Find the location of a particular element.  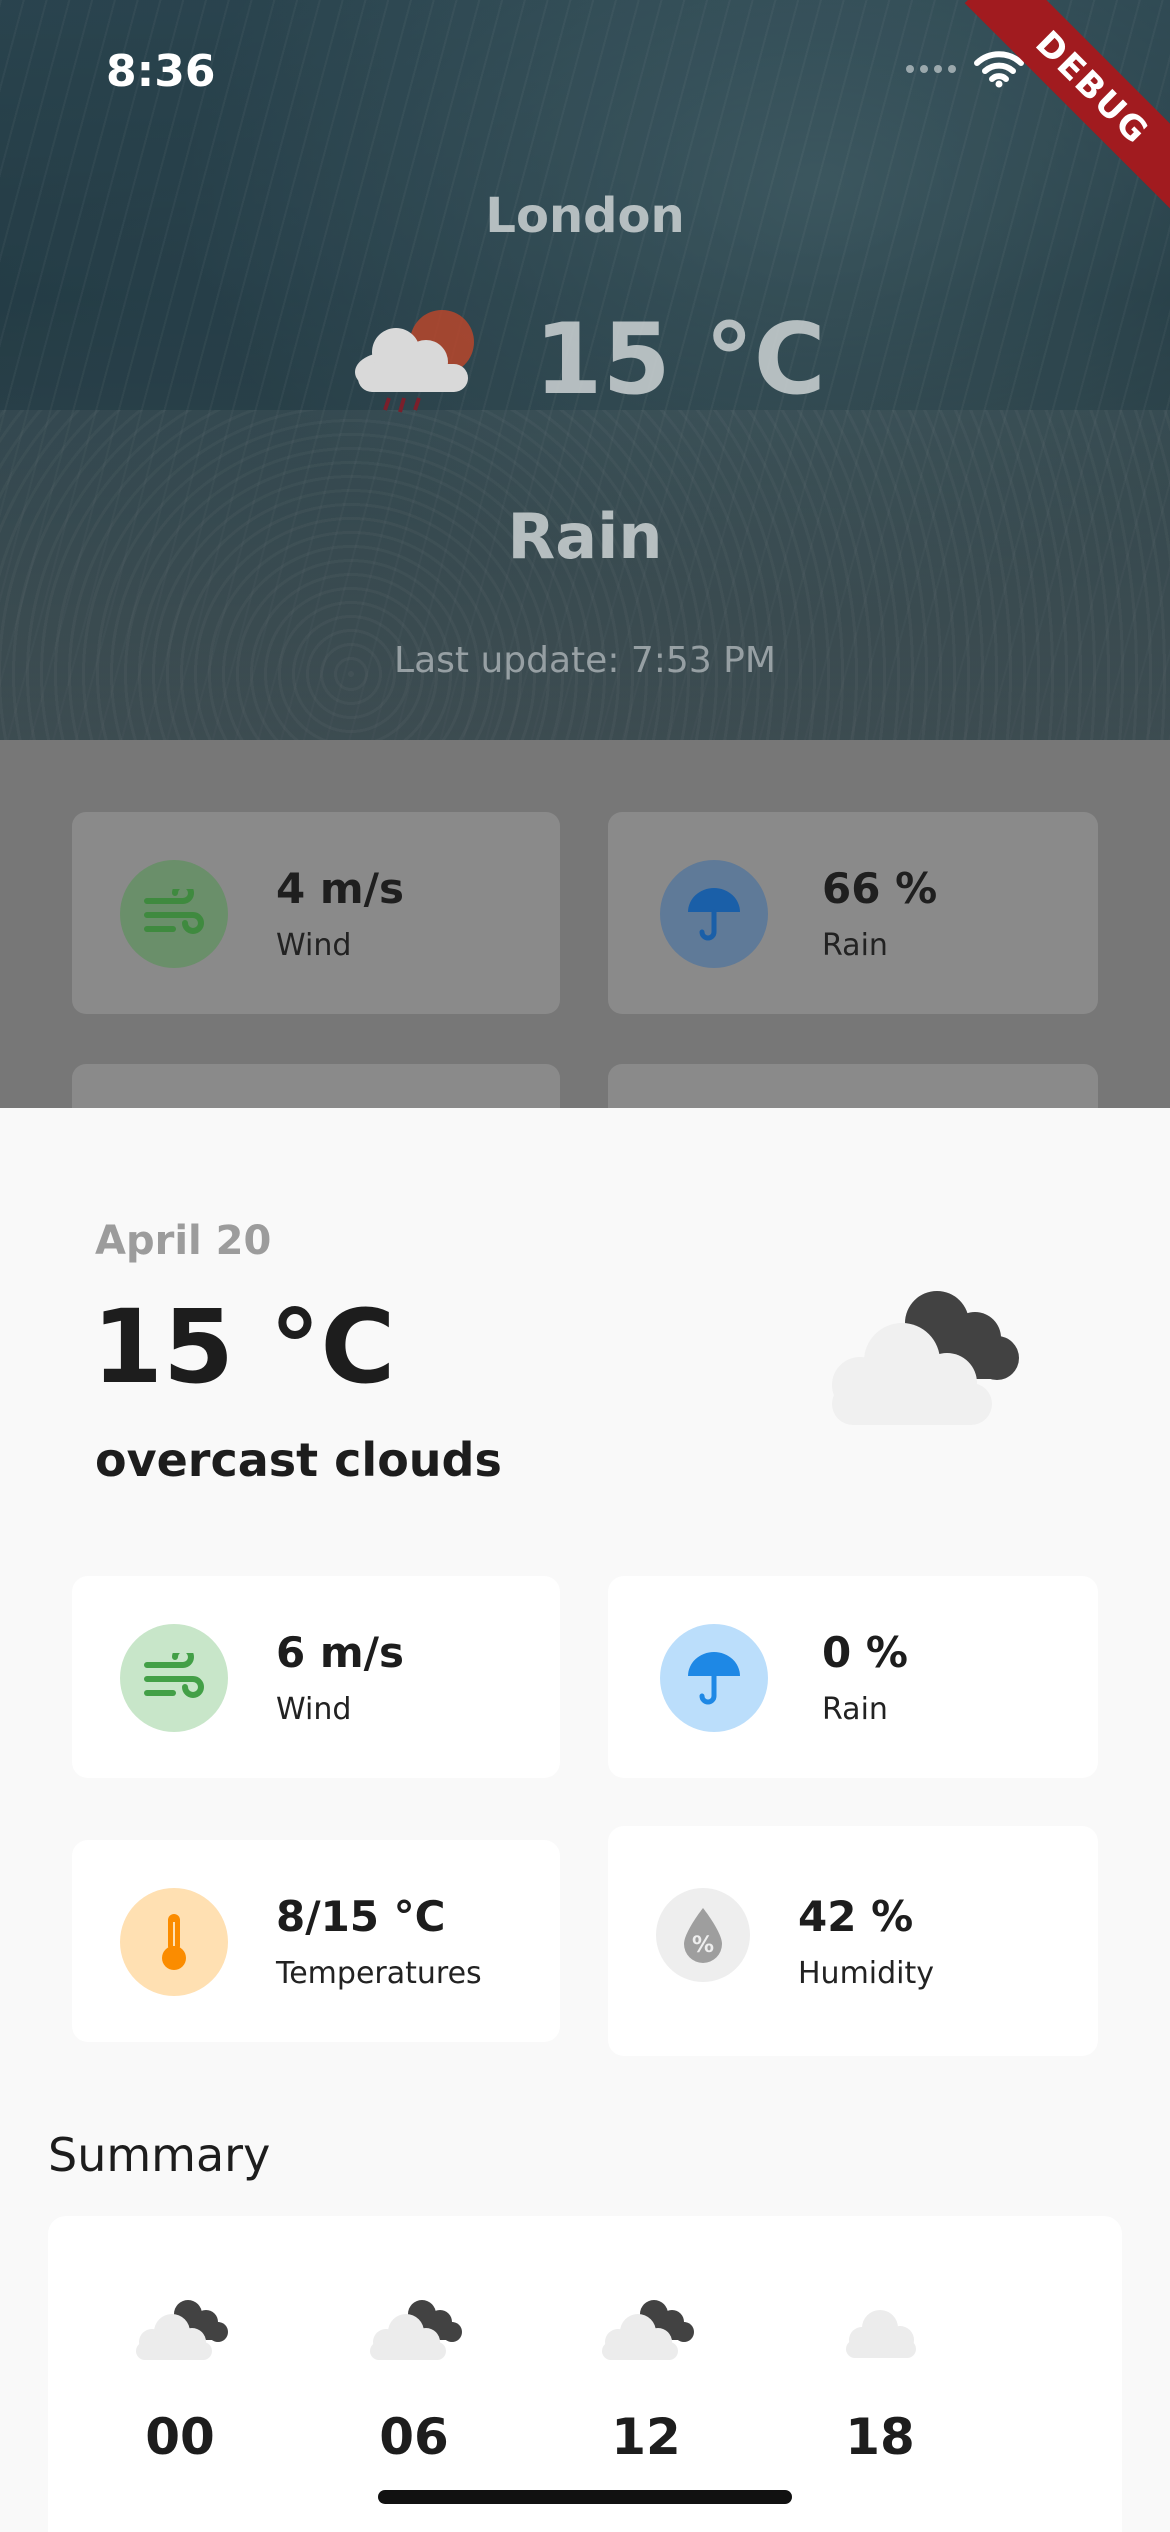

rain-card: 0 % Rain is located at coordinates (853, 1677).